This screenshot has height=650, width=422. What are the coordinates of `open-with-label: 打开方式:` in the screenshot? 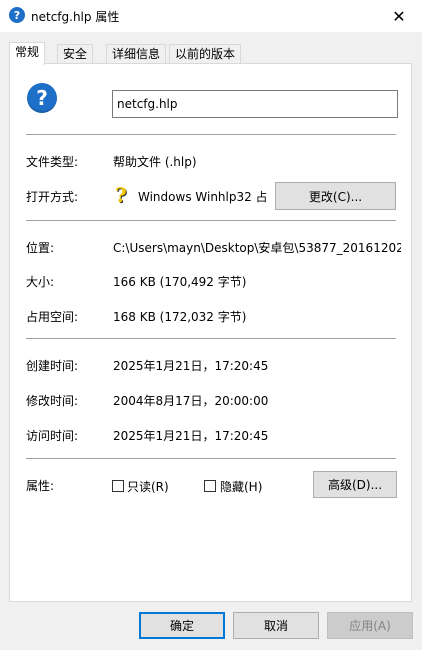 It's located at (52, 197).